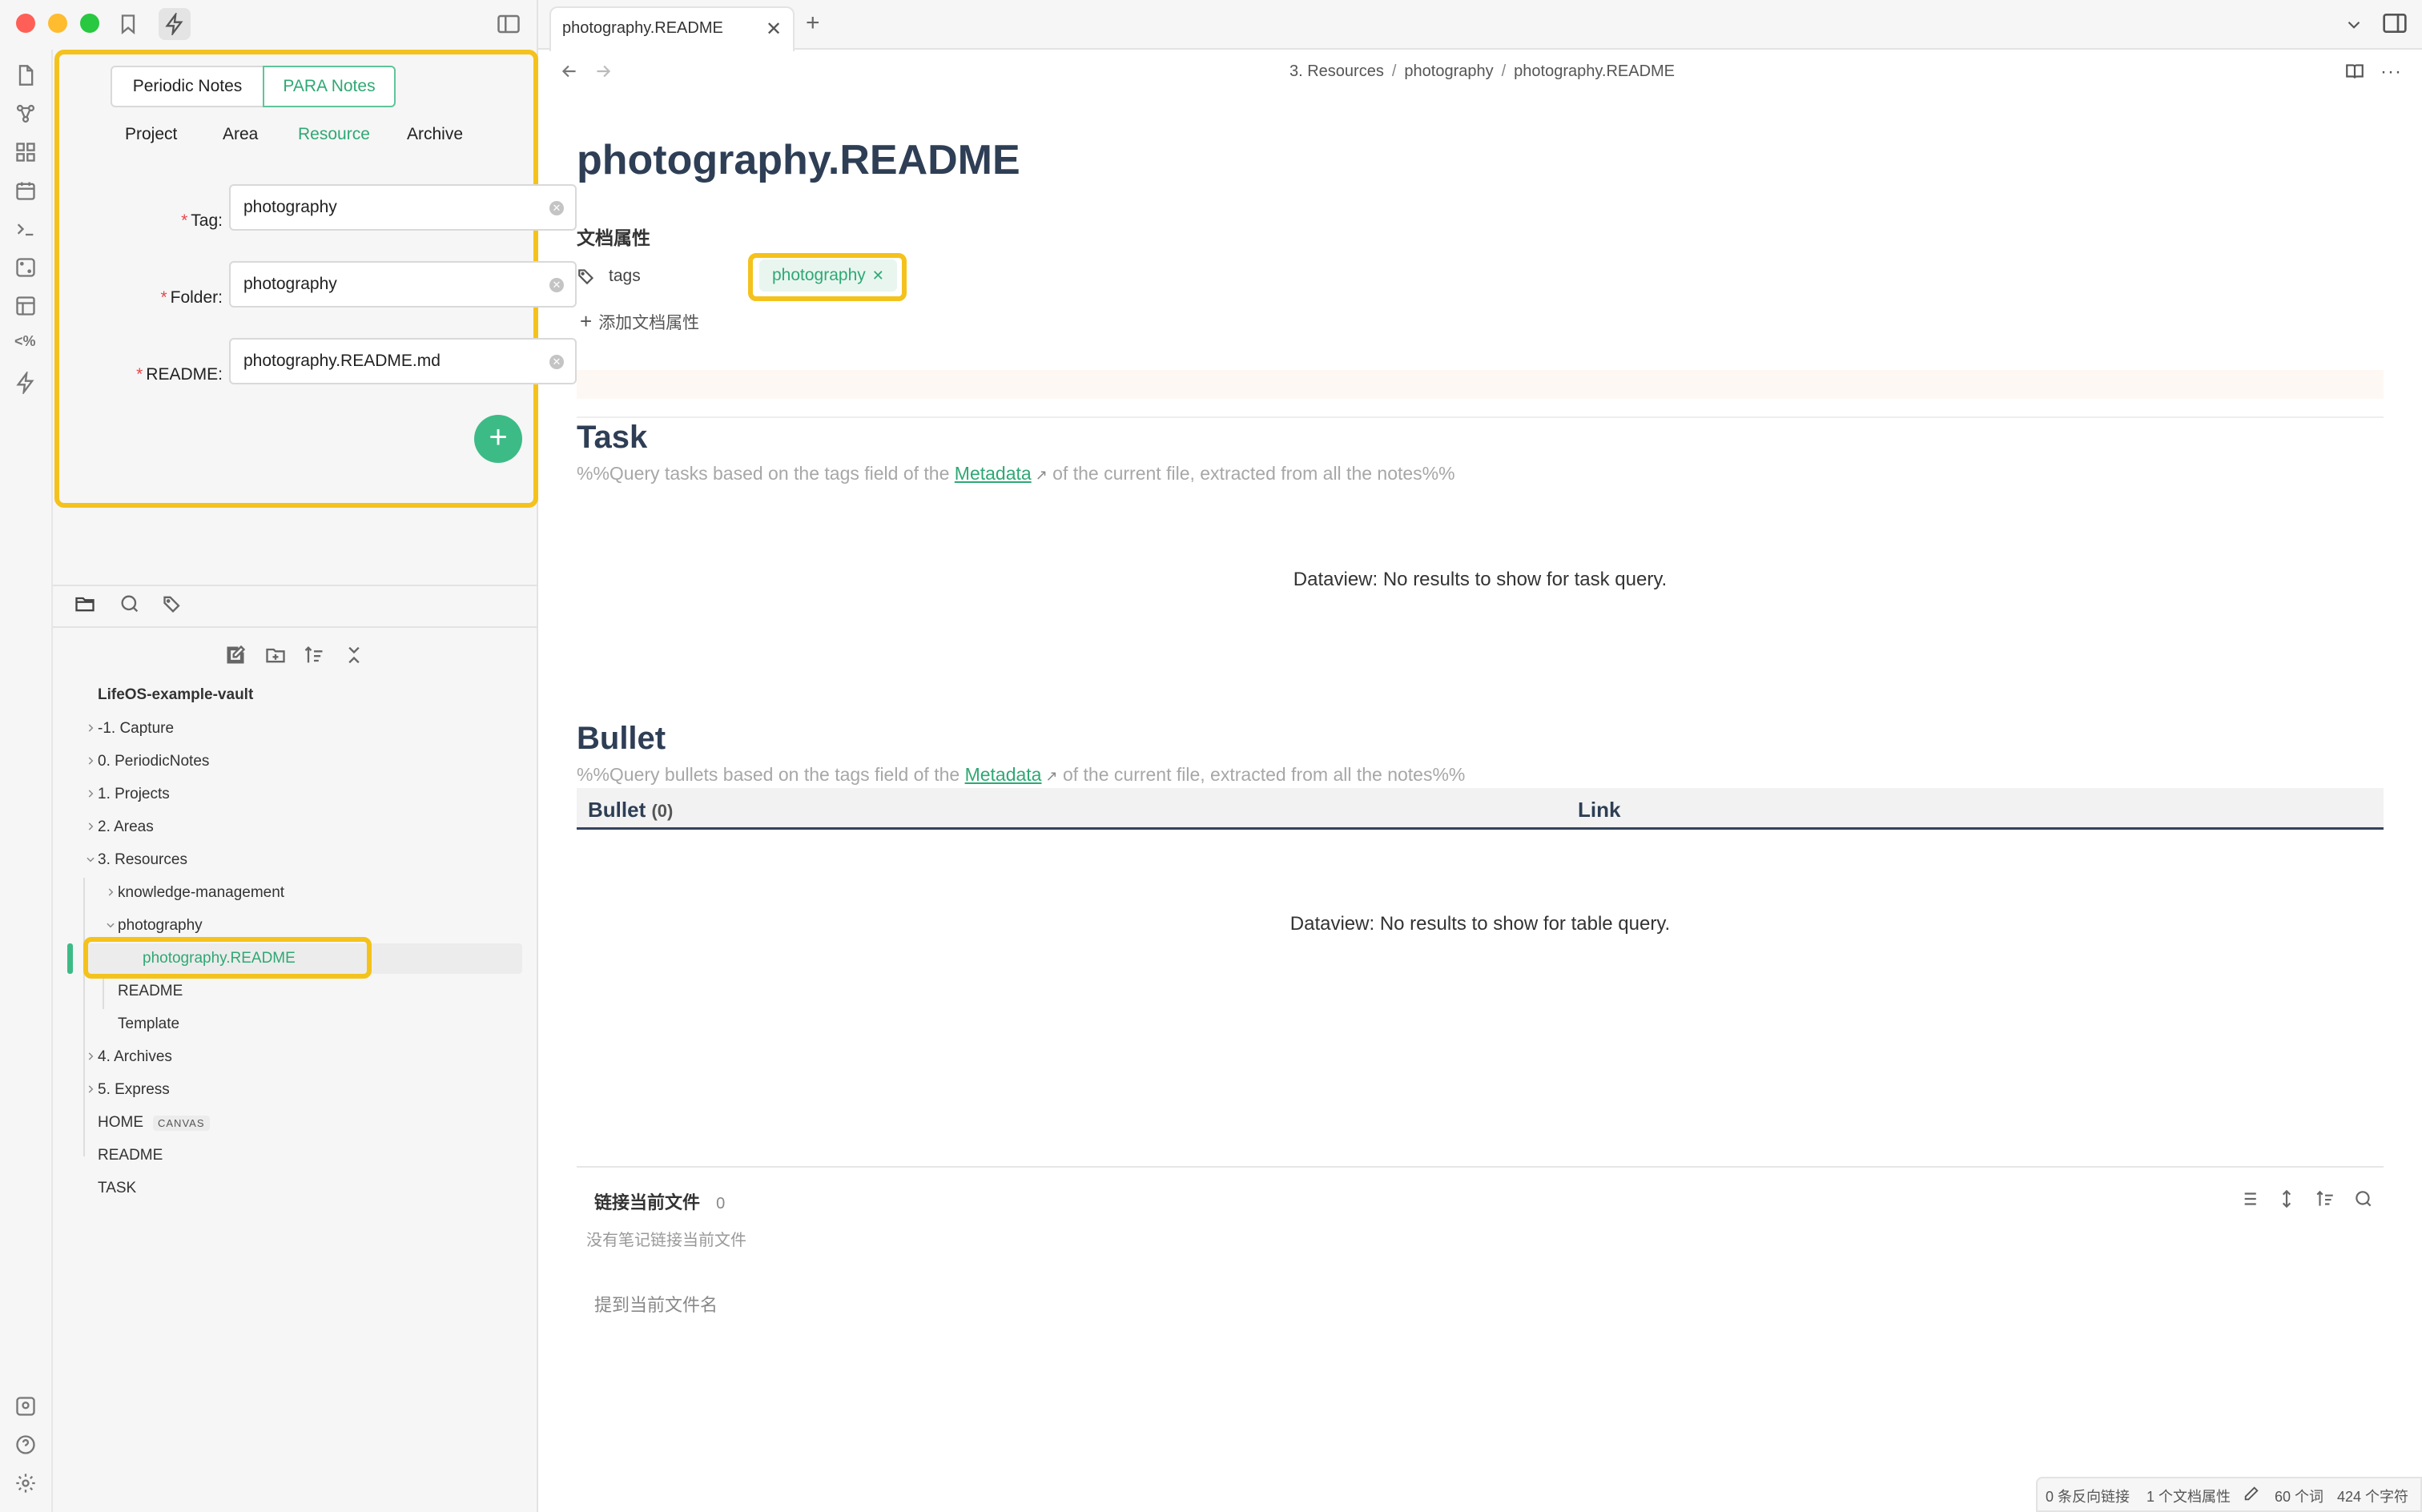 This screenshot has width=2422, height=1512. What do you see at coordinates (569, 71) in the screenshot?
I see `back-arrow-icon` at bounding box center [569, 71].